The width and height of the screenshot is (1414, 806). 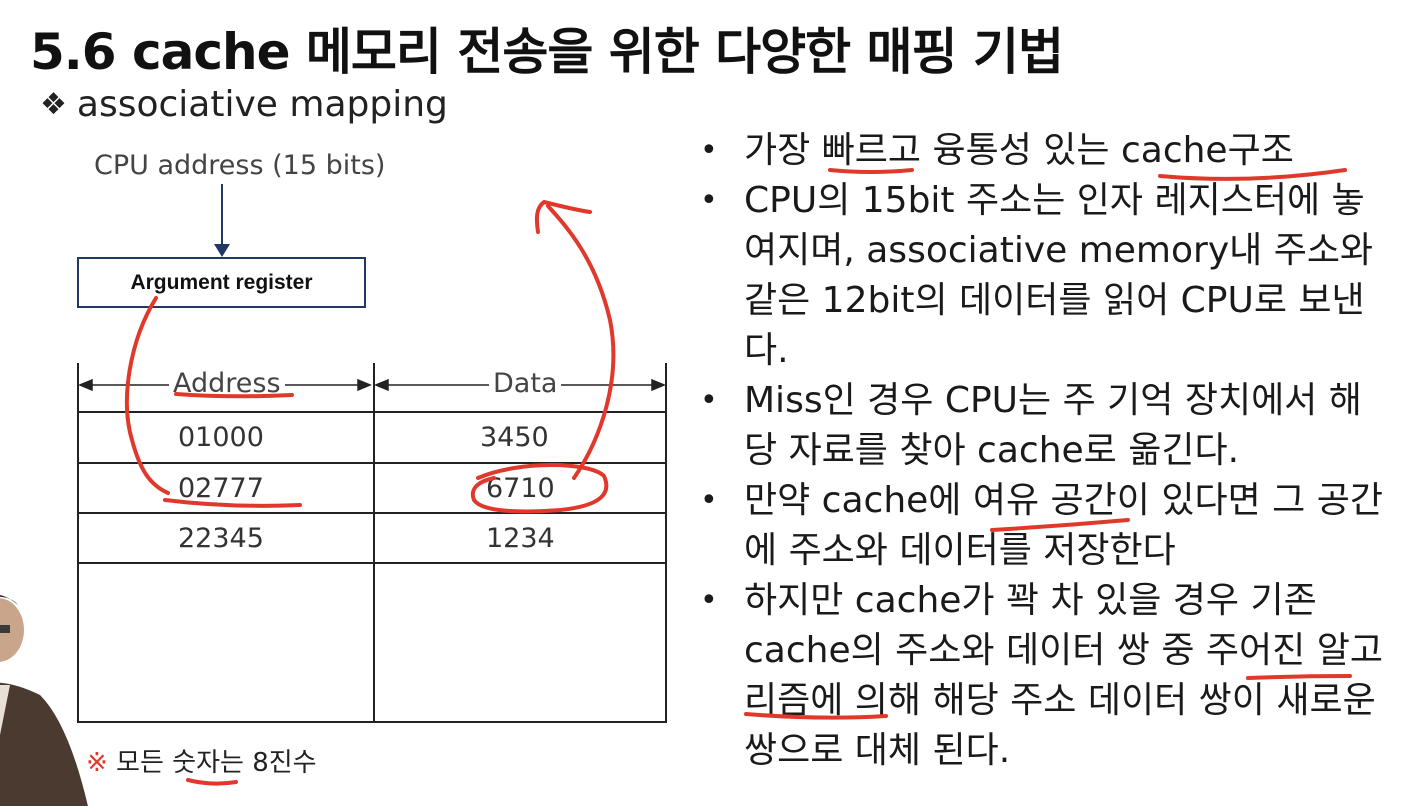 I want to click on table-header-rule, so click(x=372, y=412).